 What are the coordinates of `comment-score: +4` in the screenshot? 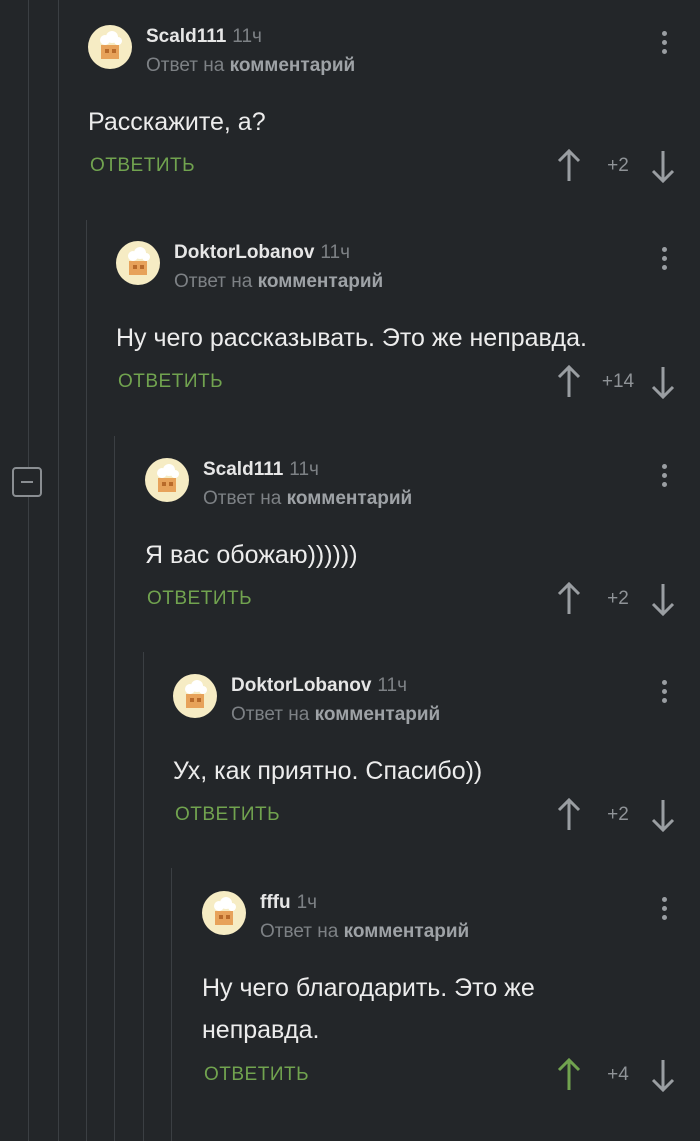 It's located at (618, 1074).